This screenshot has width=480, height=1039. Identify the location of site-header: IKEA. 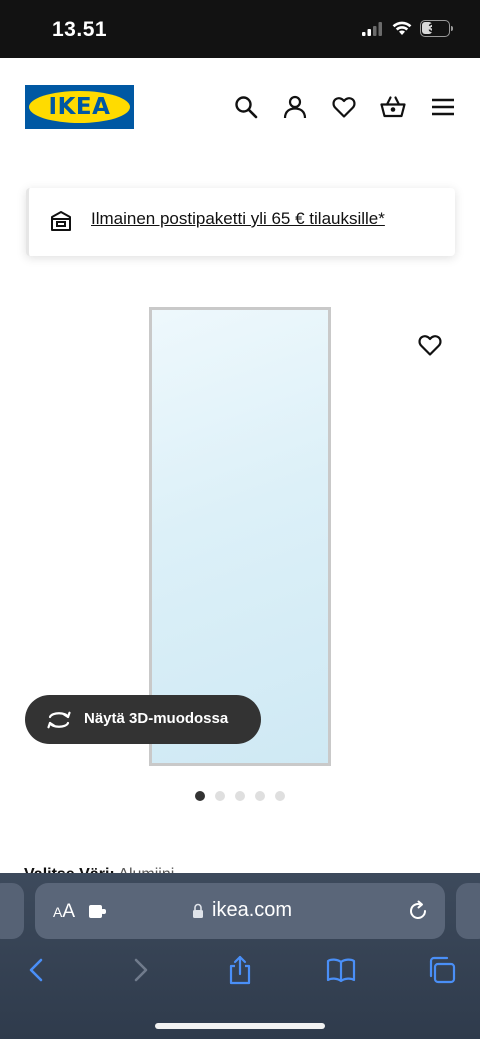
(240, 108).